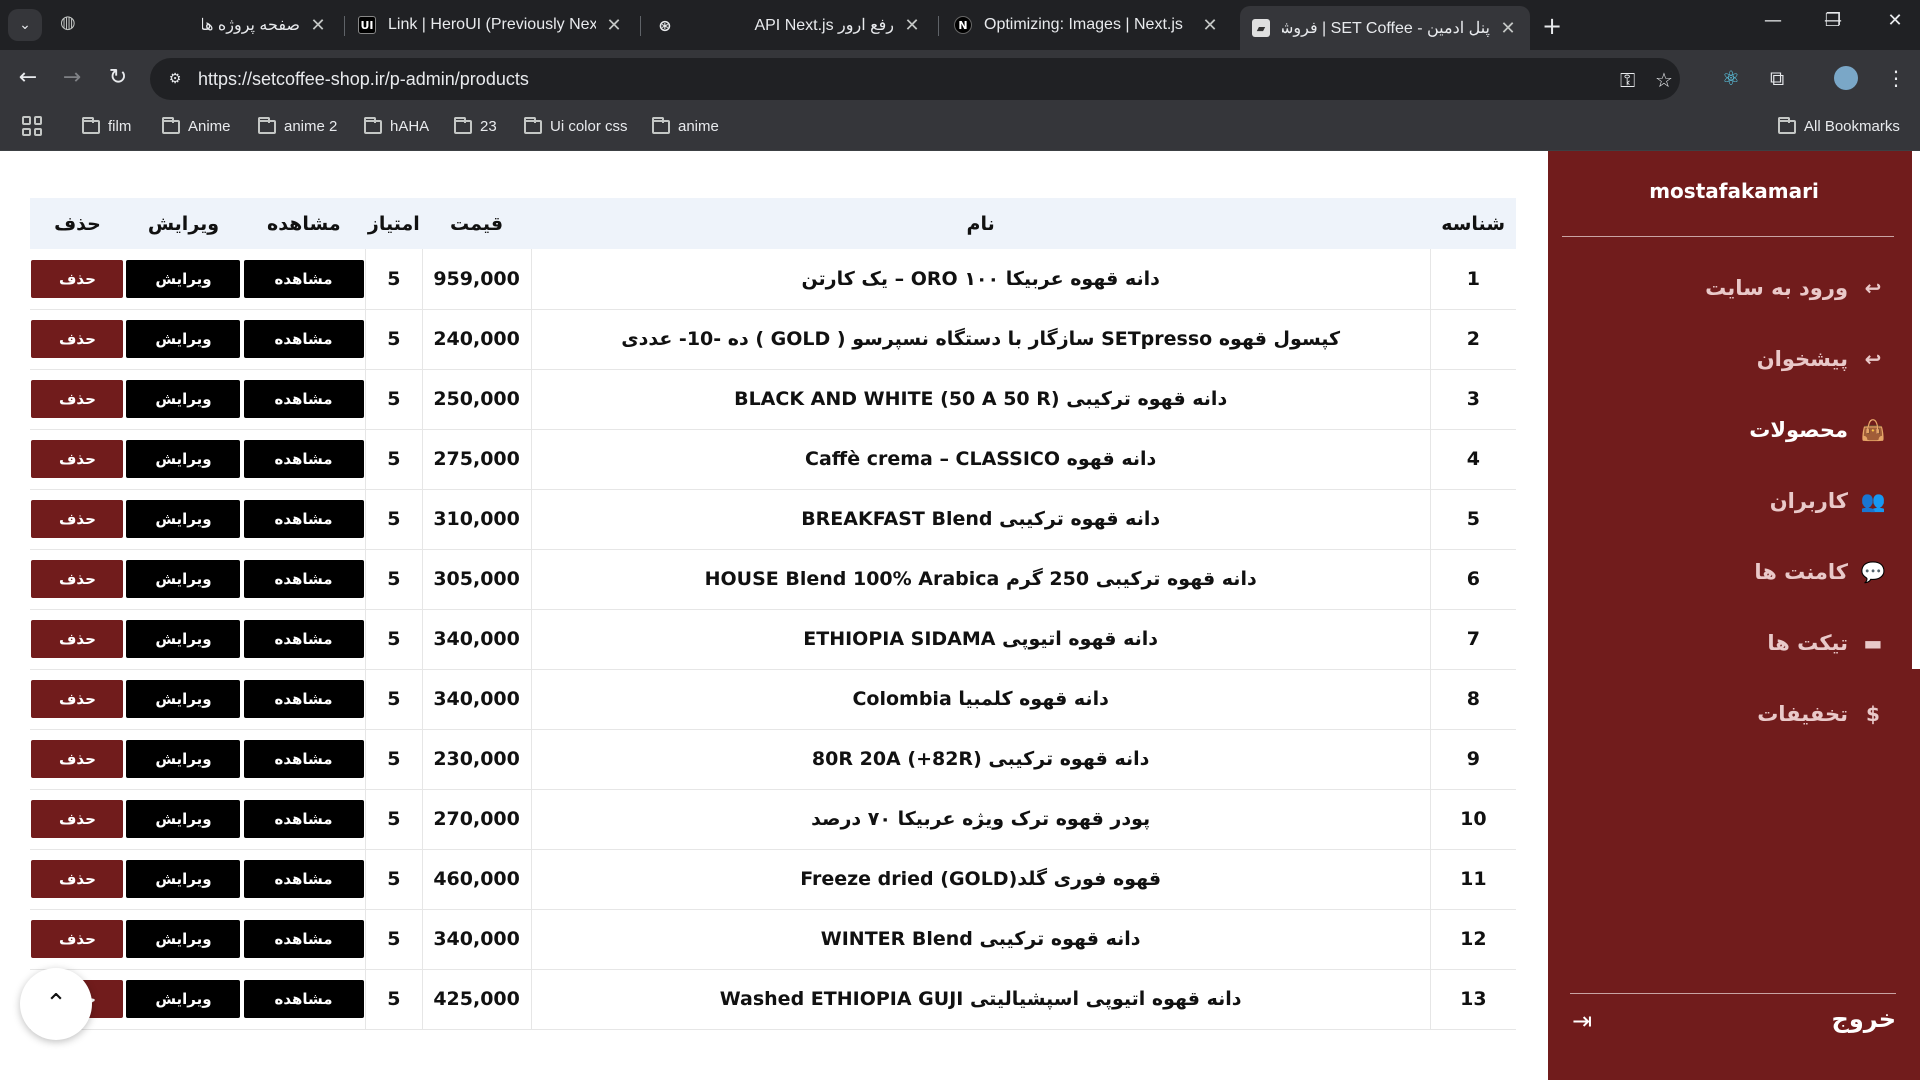  What do you see at coordinates (1795, 288) in the screenshot?
I see `sidebar-item-site-login: ↩ ورود به سایت` at bounding box center [1795, 288].